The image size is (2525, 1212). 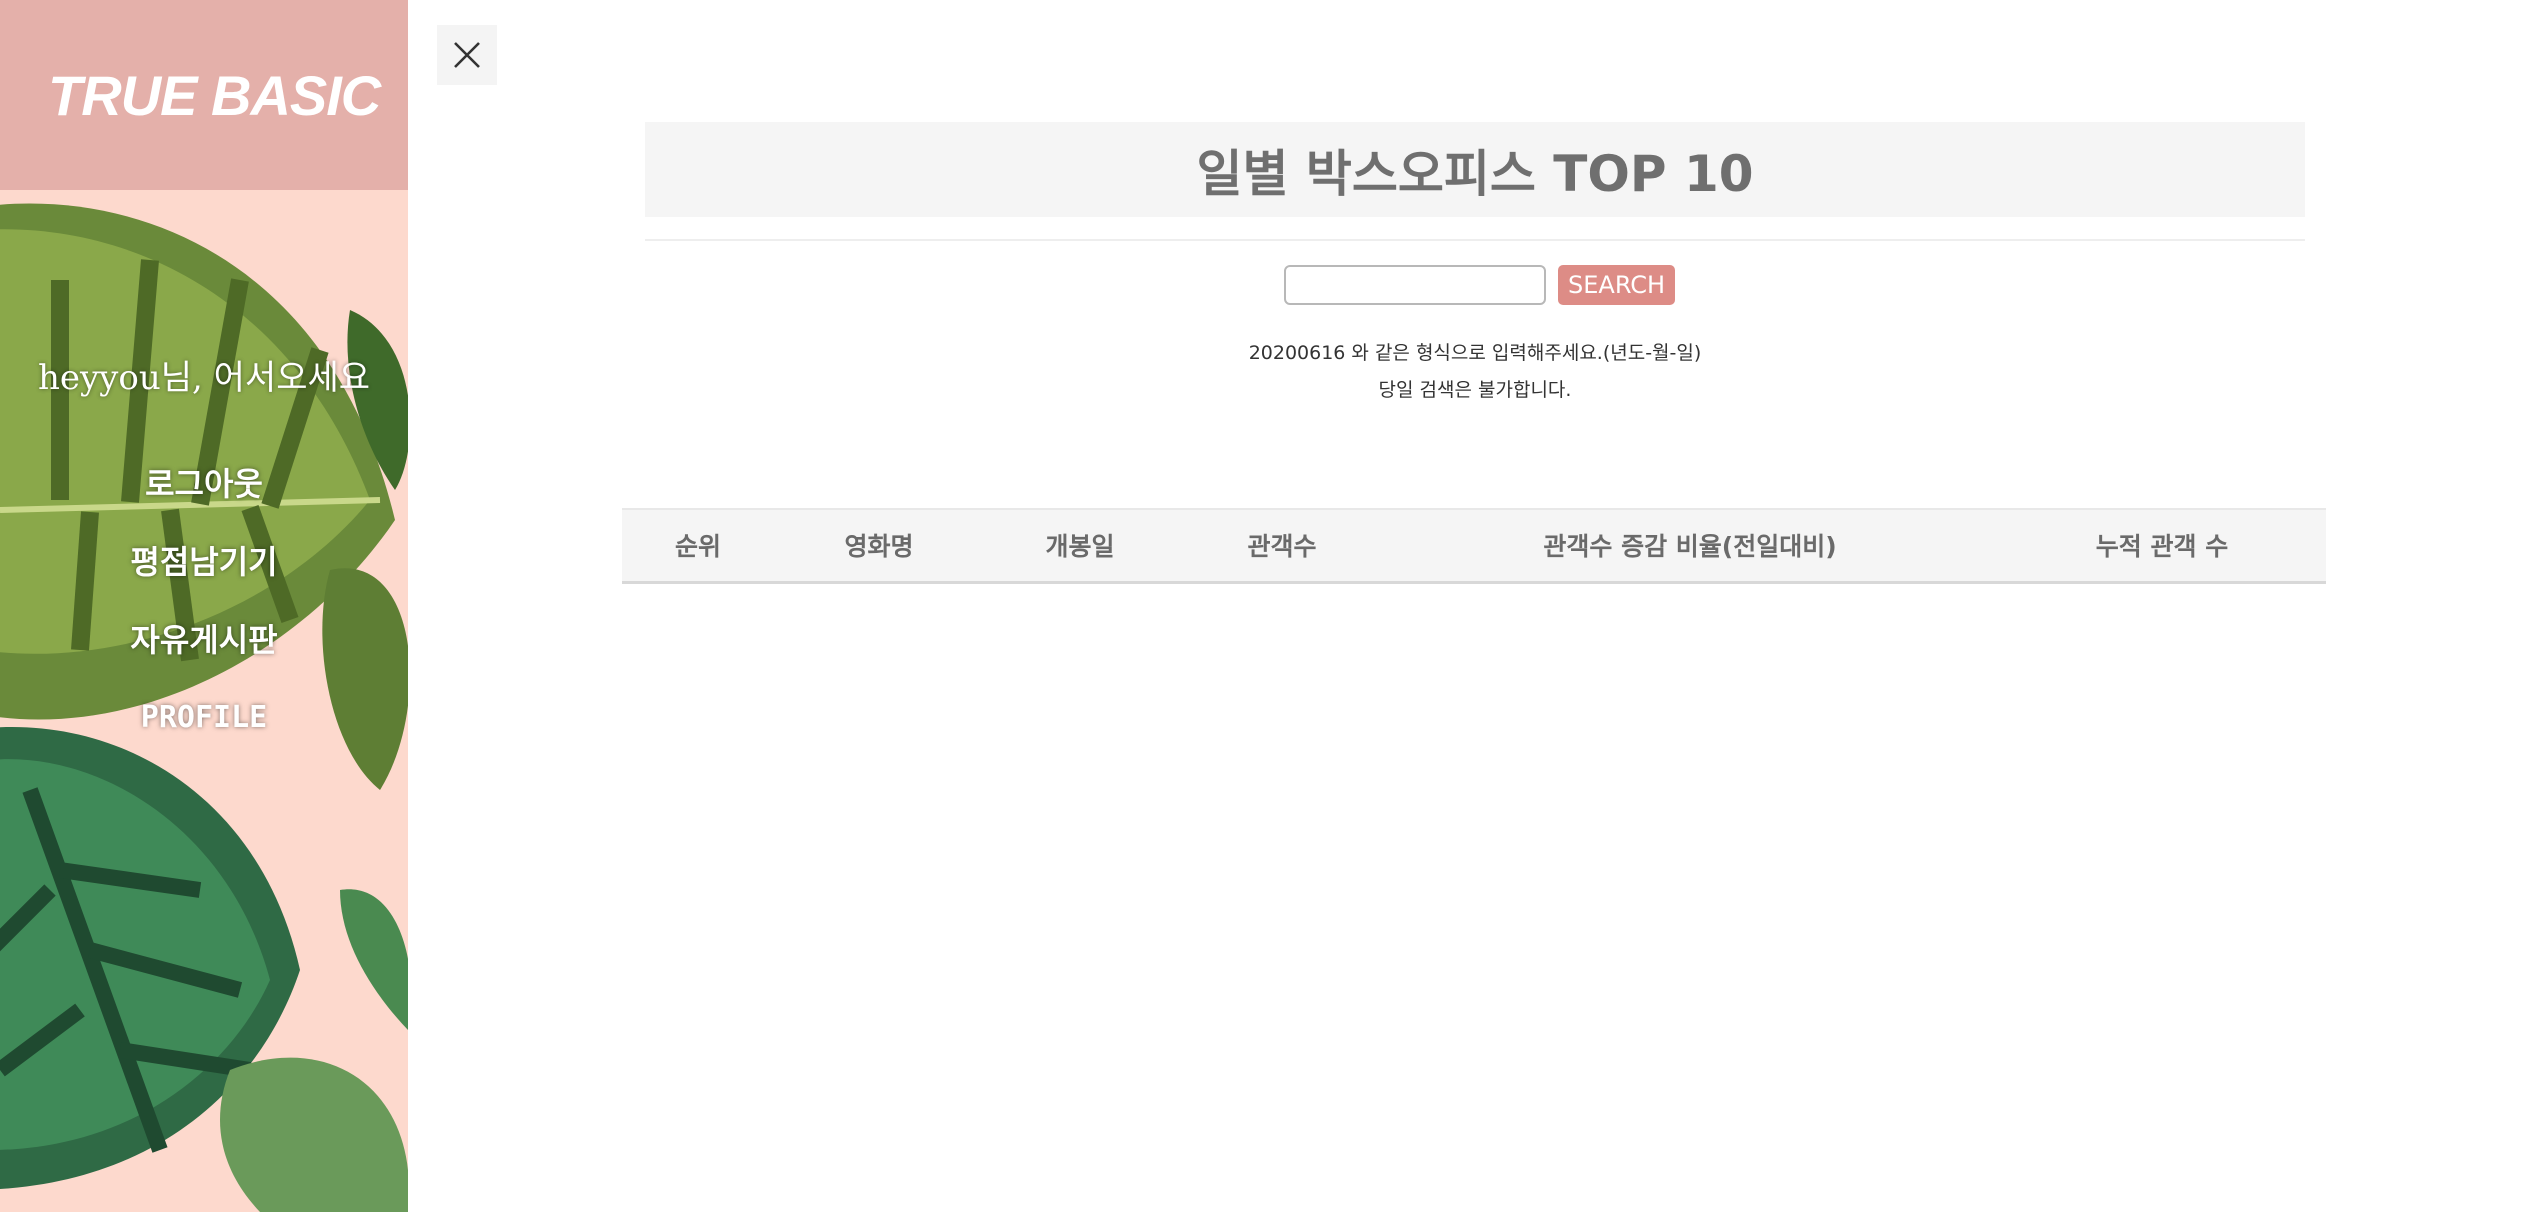 What do you see at coordinates (1475, 390) in the screenshot?
I see `search-hint-today: 당일 검색은 불가합니다.` at bounding box center [1475, 390].